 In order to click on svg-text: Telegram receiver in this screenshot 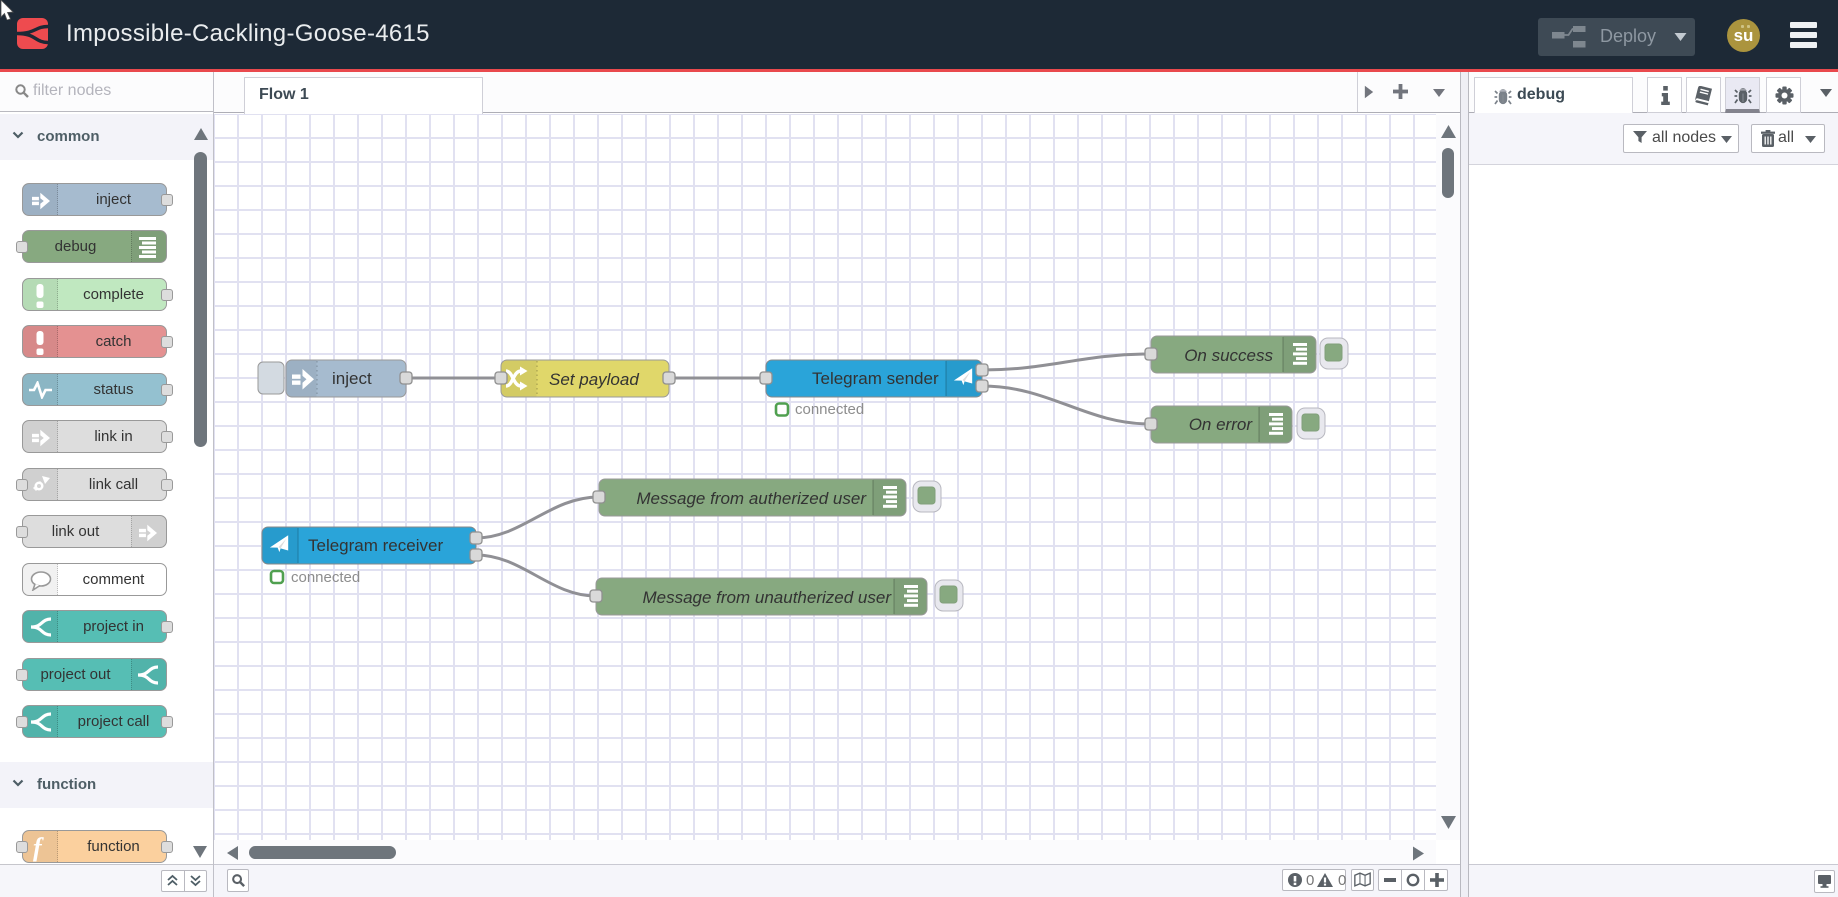, I will do `click(375, 545)`.